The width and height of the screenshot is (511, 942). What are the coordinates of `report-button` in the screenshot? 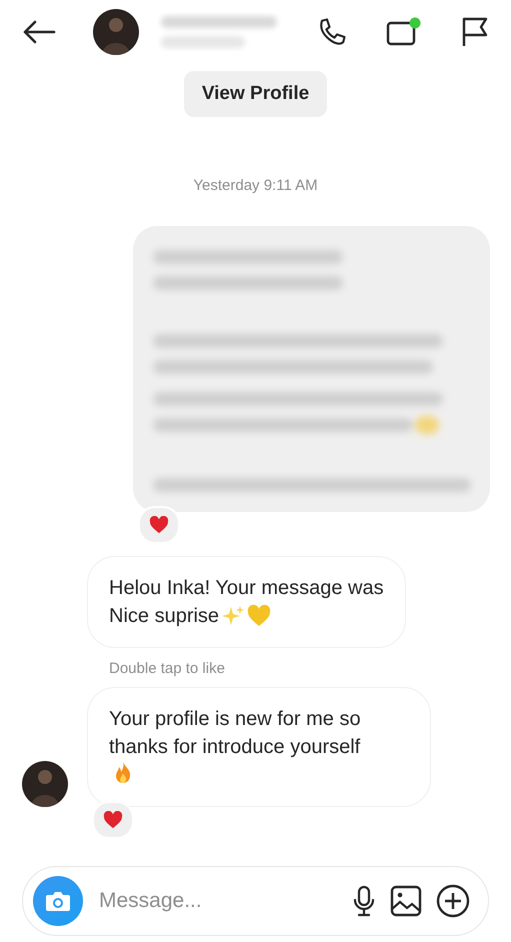 It's located at (475, 32).